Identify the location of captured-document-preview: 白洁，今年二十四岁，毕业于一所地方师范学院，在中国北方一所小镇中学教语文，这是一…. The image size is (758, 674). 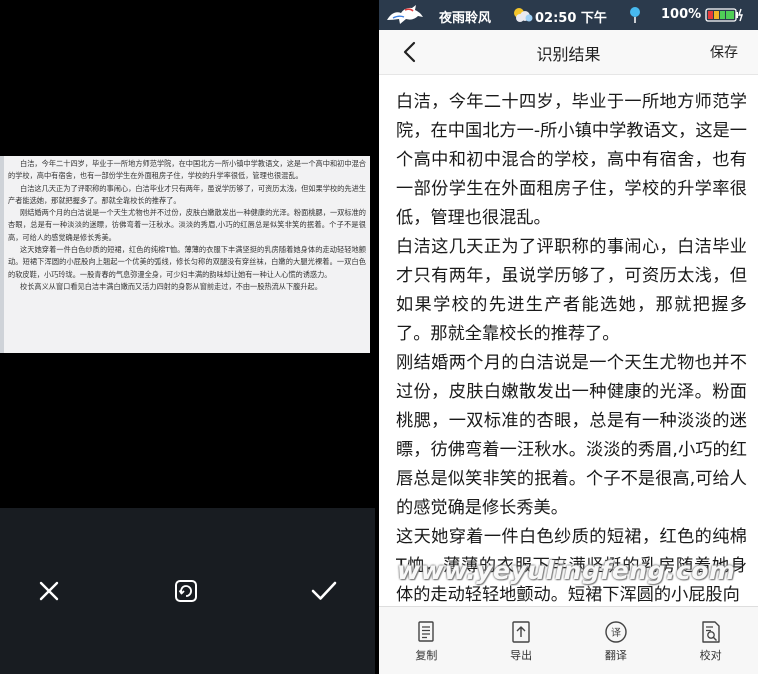
(187, 254).